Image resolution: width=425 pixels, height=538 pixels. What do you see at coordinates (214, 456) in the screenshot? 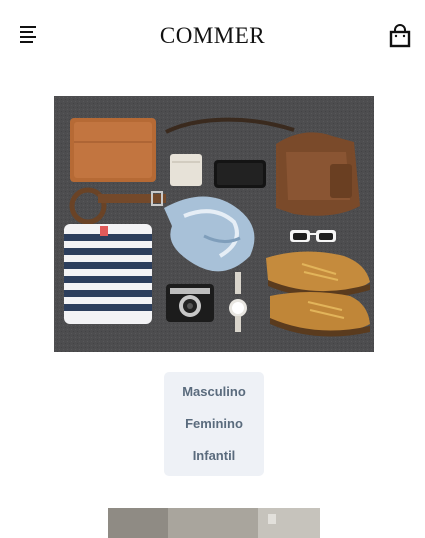
I see `category-infantil: Infantil` at bounding box center [214, 456].